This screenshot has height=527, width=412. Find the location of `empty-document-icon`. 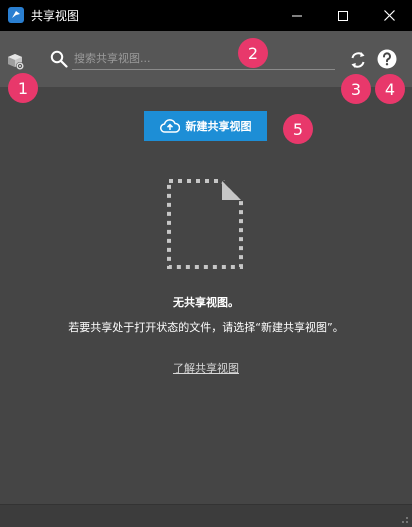

empty-document-icon is located at coordinates (205, 224).